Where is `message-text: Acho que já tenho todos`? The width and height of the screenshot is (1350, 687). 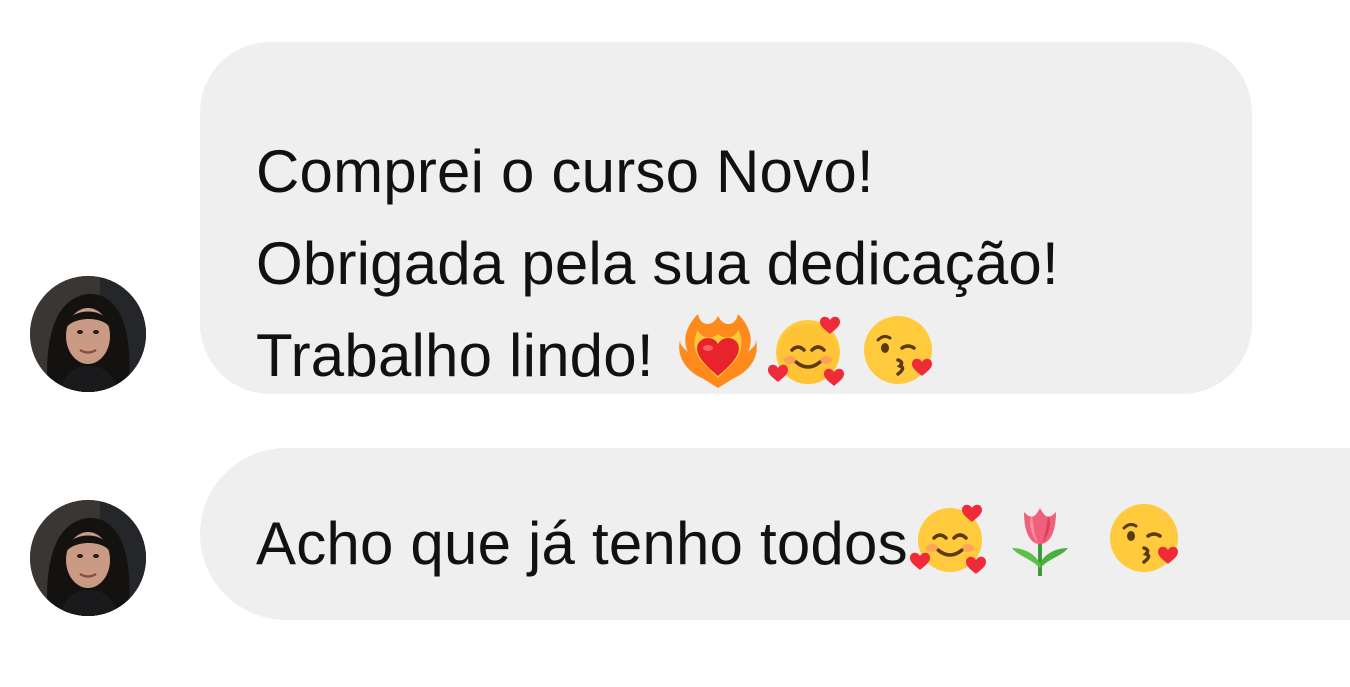
message-text: Acho que já tenho todos is located at coordinates (582, 543).